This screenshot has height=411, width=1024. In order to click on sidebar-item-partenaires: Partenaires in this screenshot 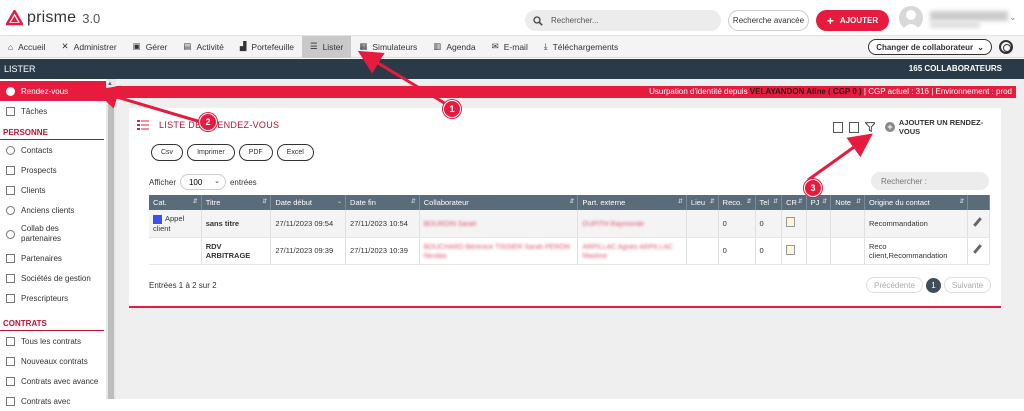, I will do `click(53, 258)`.